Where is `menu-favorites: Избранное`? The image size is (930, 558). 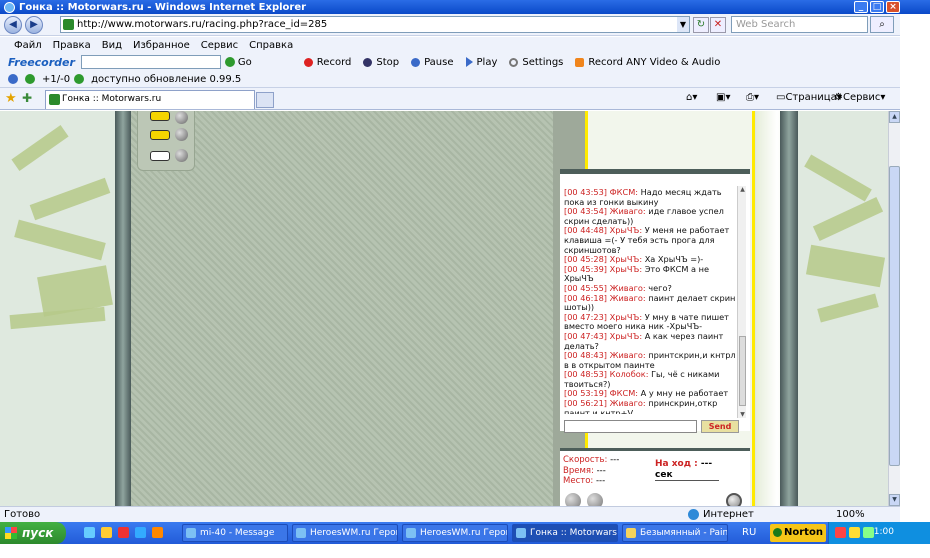
menu-favorites: Избранное is located at coordinates (161, 45).